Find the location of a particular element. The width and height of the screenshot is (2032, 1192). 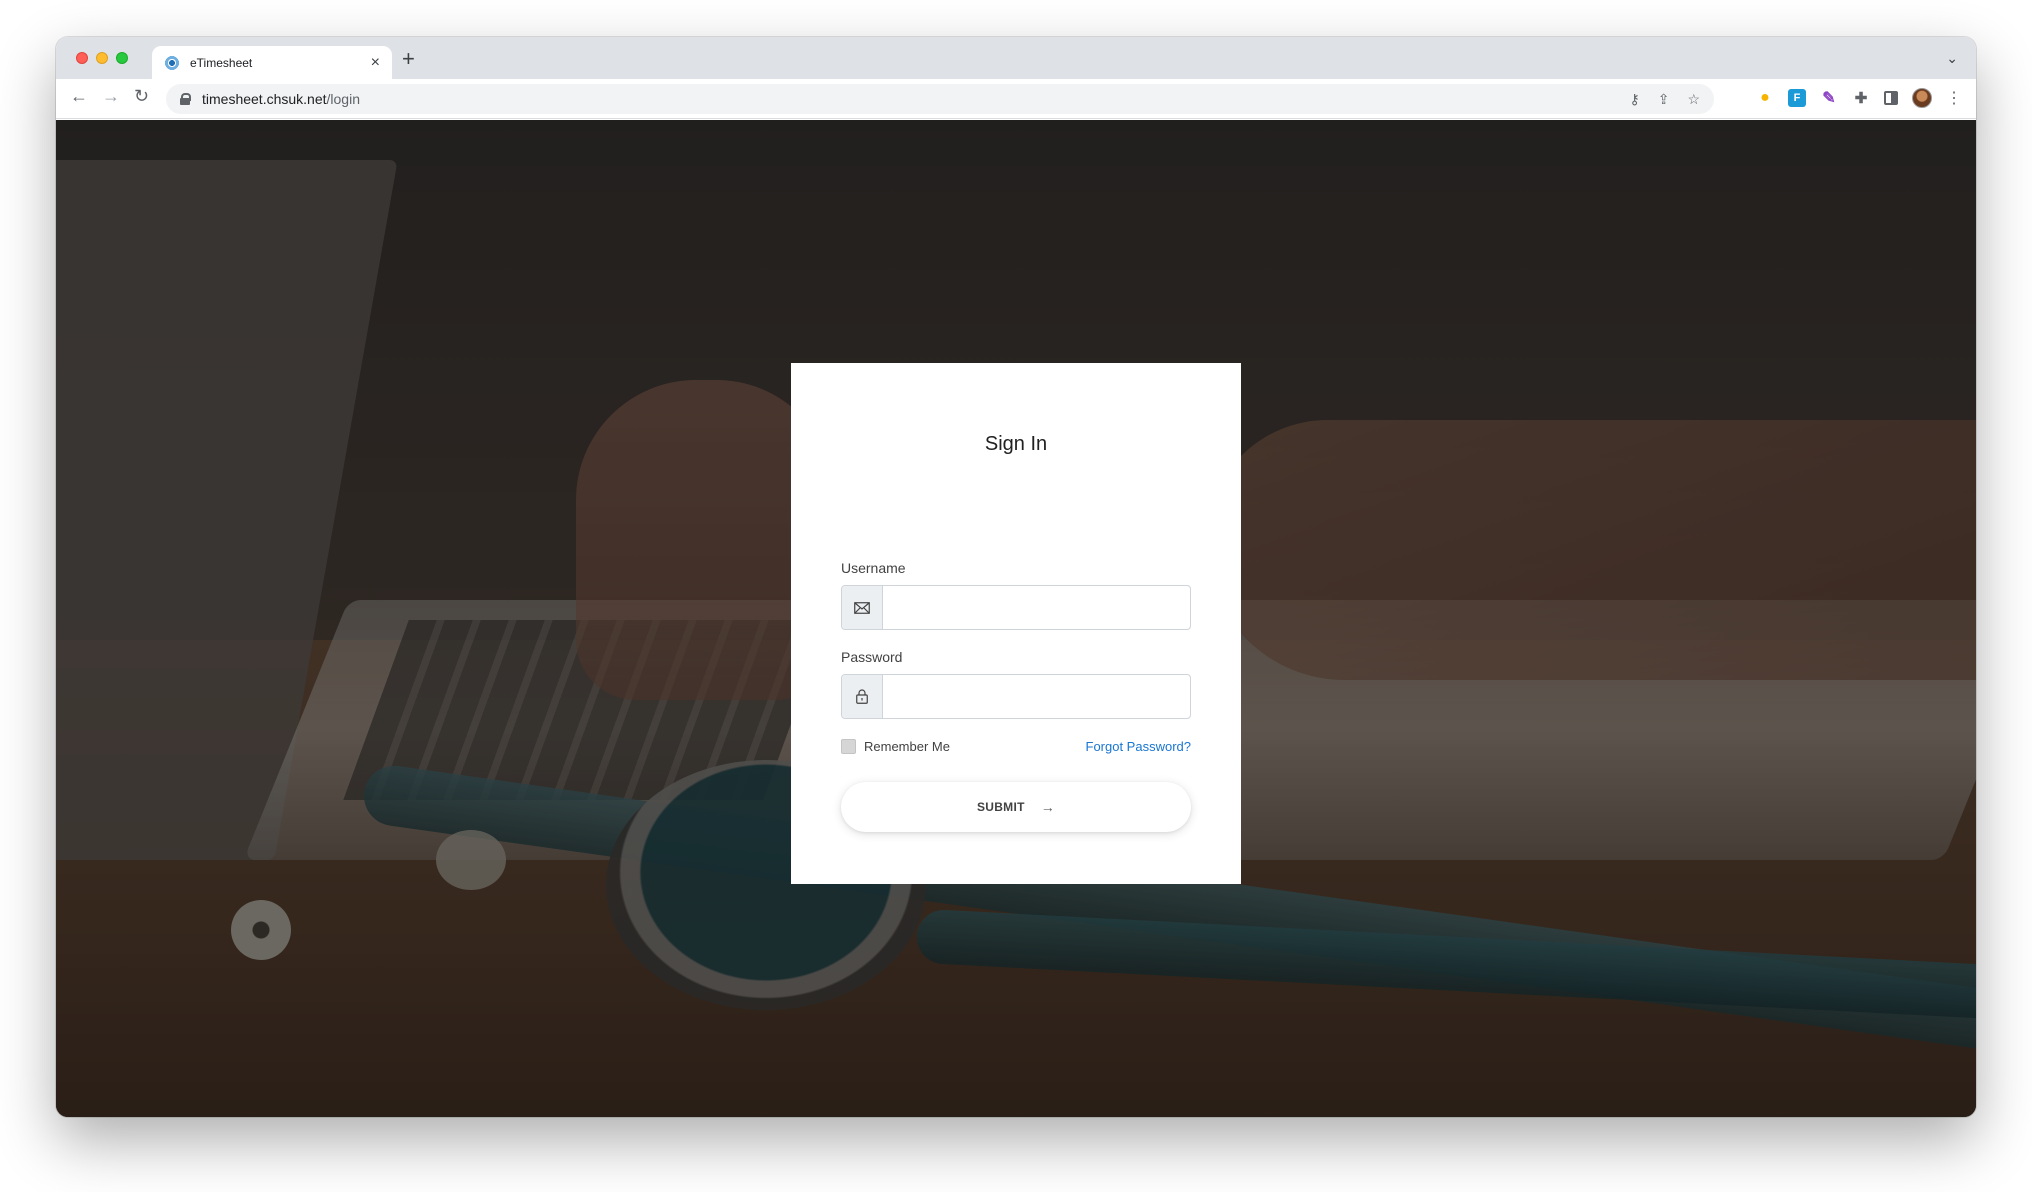

remember-me-label: Remember Me is located at coordinates (907, 746).